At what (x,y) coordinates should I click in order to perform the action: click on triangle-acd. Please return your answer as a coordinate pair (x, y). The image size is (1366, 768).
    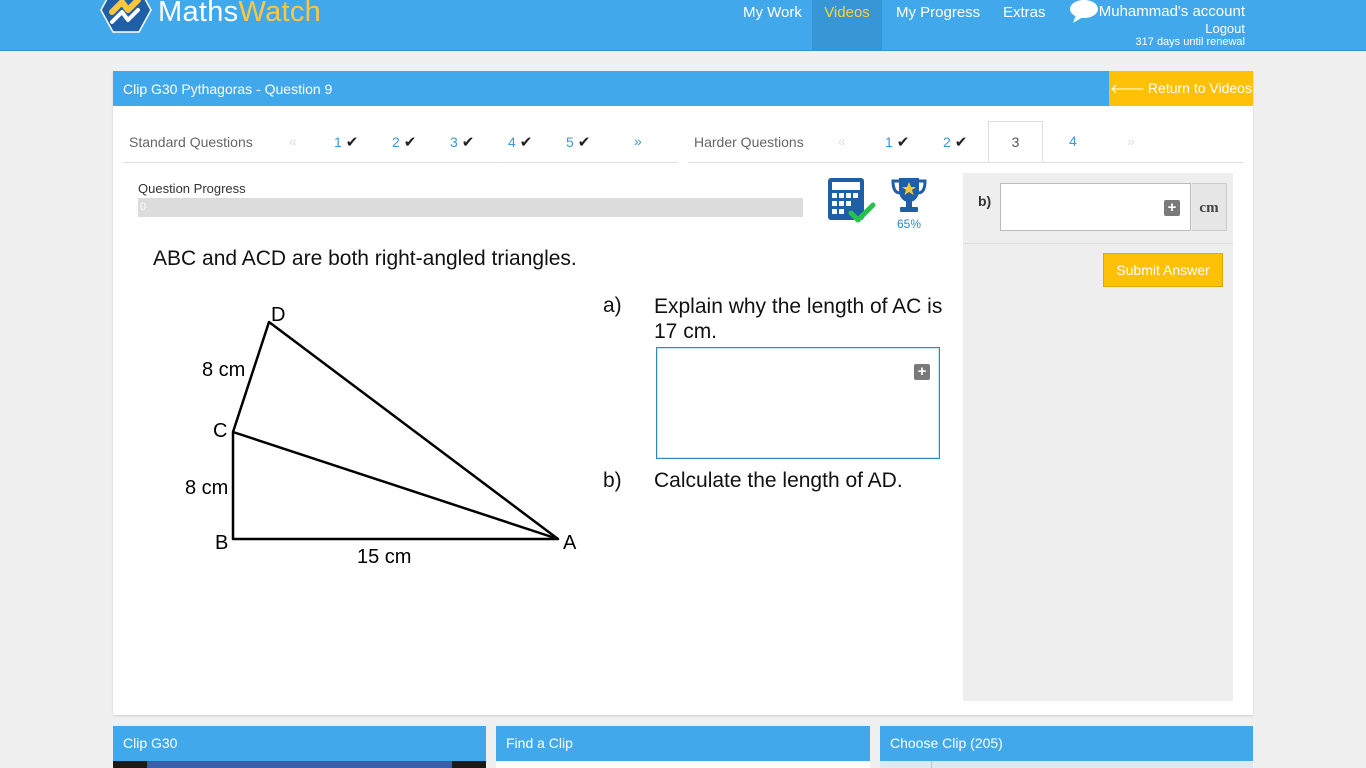
    Looking at the image, I should click on (395, 430).